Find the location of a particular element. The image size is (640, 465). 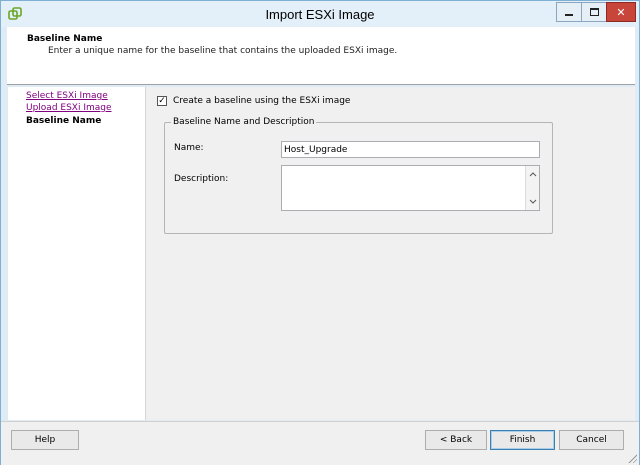

maximize-button is located at coordinates (594, 12).